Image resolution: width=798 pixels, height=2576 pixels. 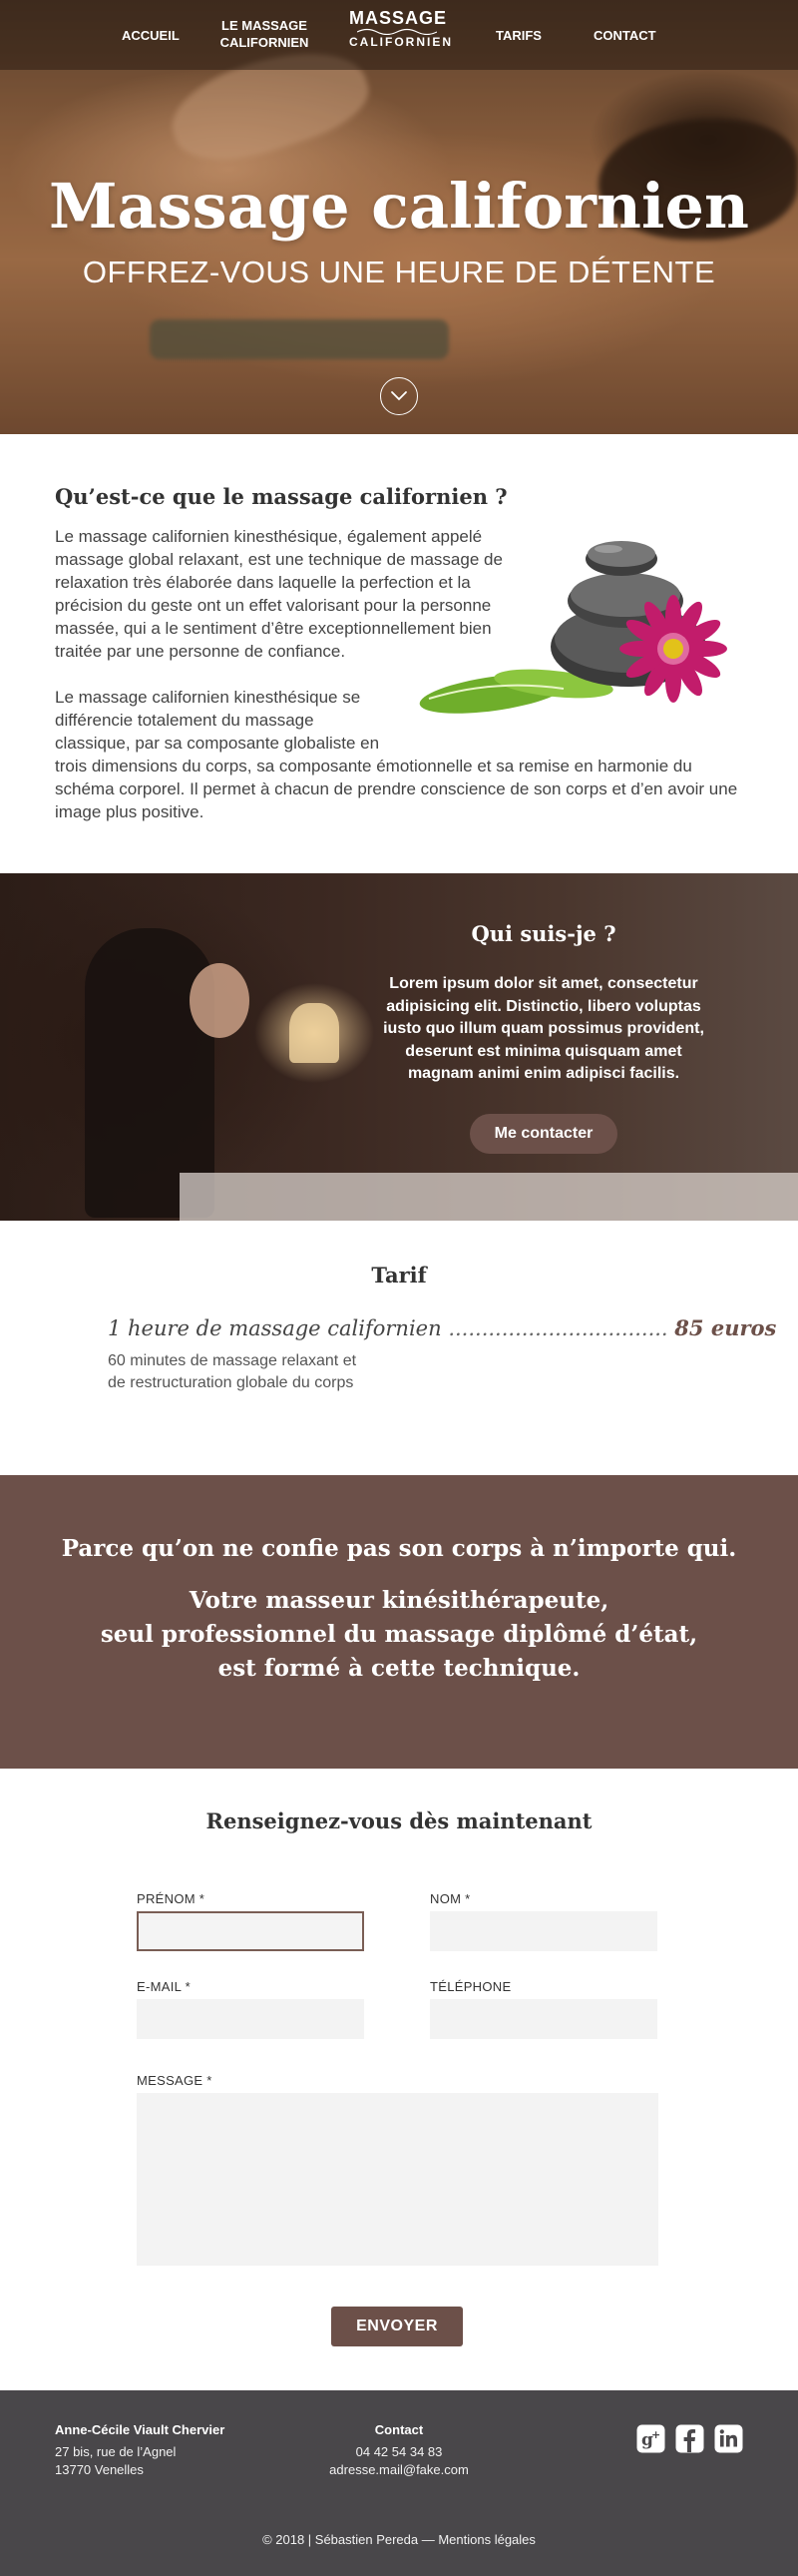 I want to click on message-field, so click(x=397, y=2179).